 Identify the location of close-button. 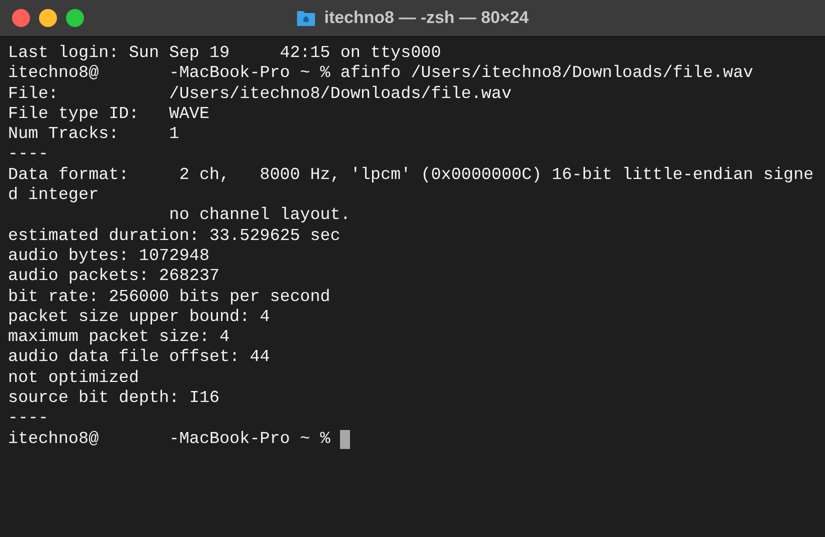
(21, 18).